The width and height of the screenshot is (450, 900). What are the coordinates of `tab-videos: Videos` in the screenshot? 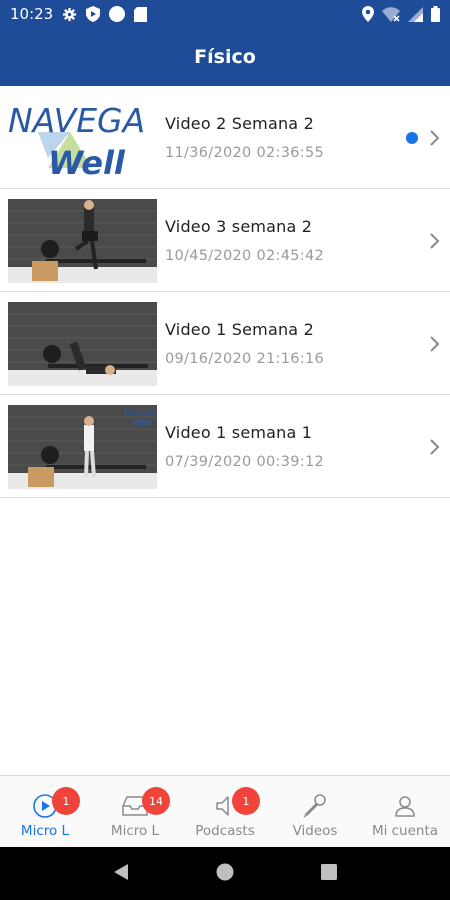 It's located at (315, 812).